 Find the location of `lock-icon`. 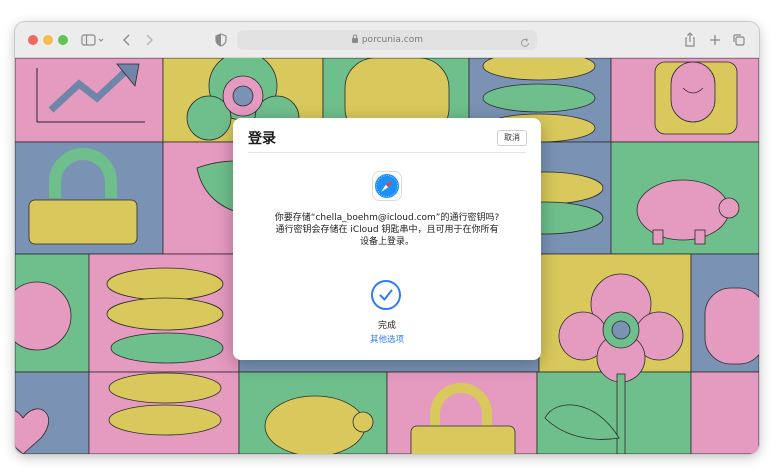

lock-icon is located at coordinates (354, 38).